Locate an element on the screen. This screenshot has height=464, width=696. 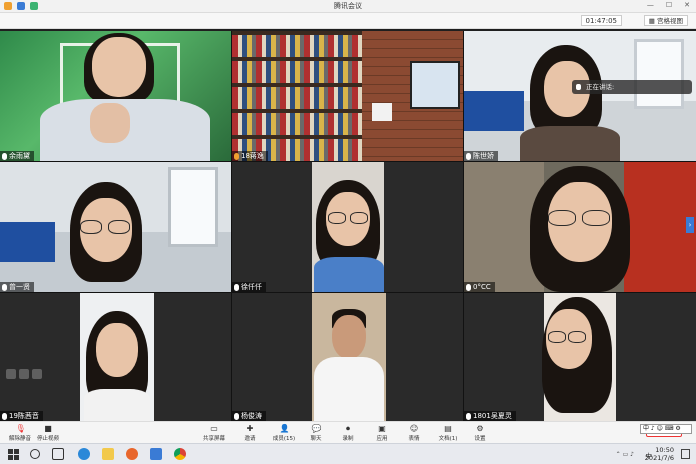
members-label: 成员(15) is located at coordinates (284, 439).